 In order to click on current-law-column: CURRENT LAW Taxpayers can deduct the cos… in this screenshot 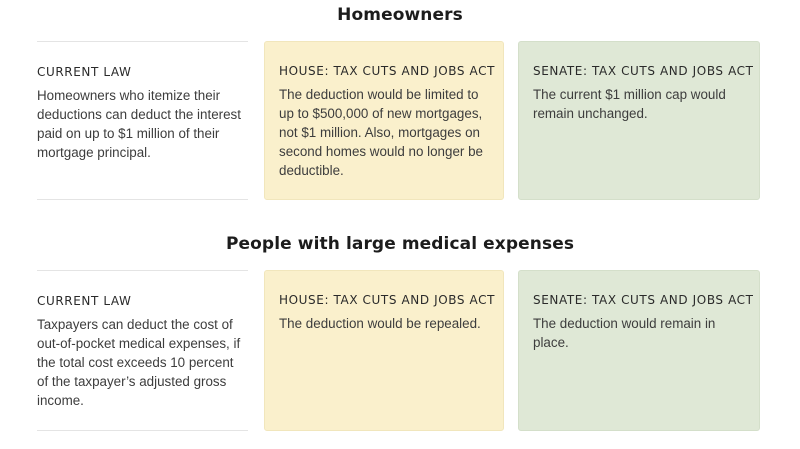, I will do `click(142, 350)`.